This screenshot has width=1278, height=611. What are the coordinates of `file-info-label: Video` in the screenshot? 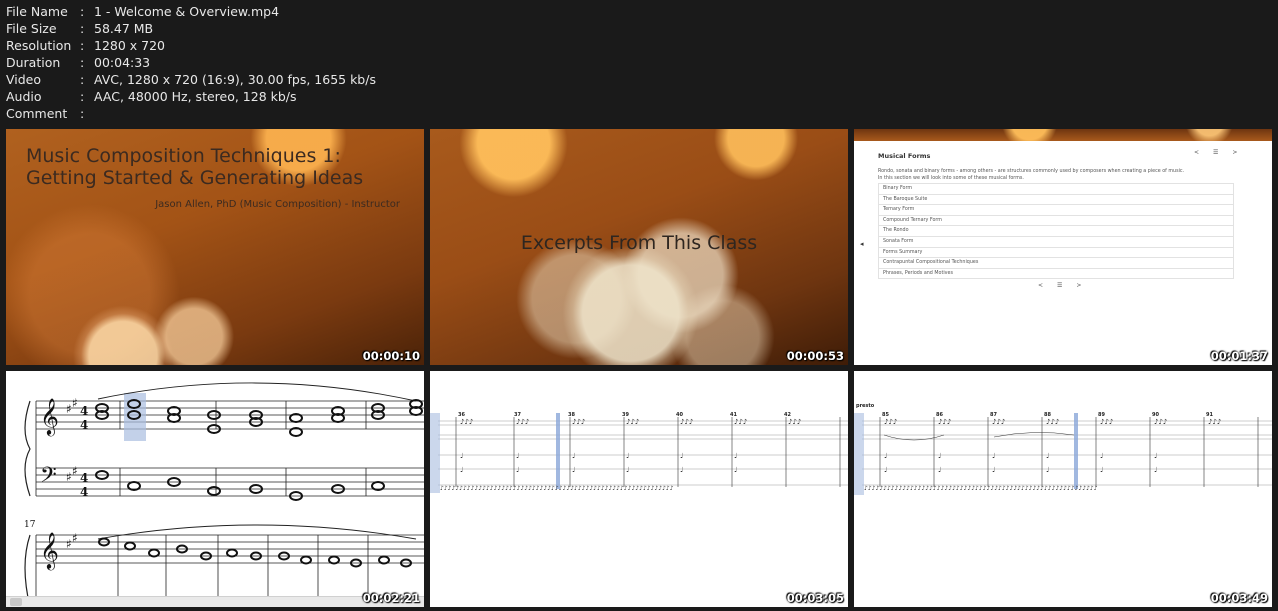 It's located at (24, 79).